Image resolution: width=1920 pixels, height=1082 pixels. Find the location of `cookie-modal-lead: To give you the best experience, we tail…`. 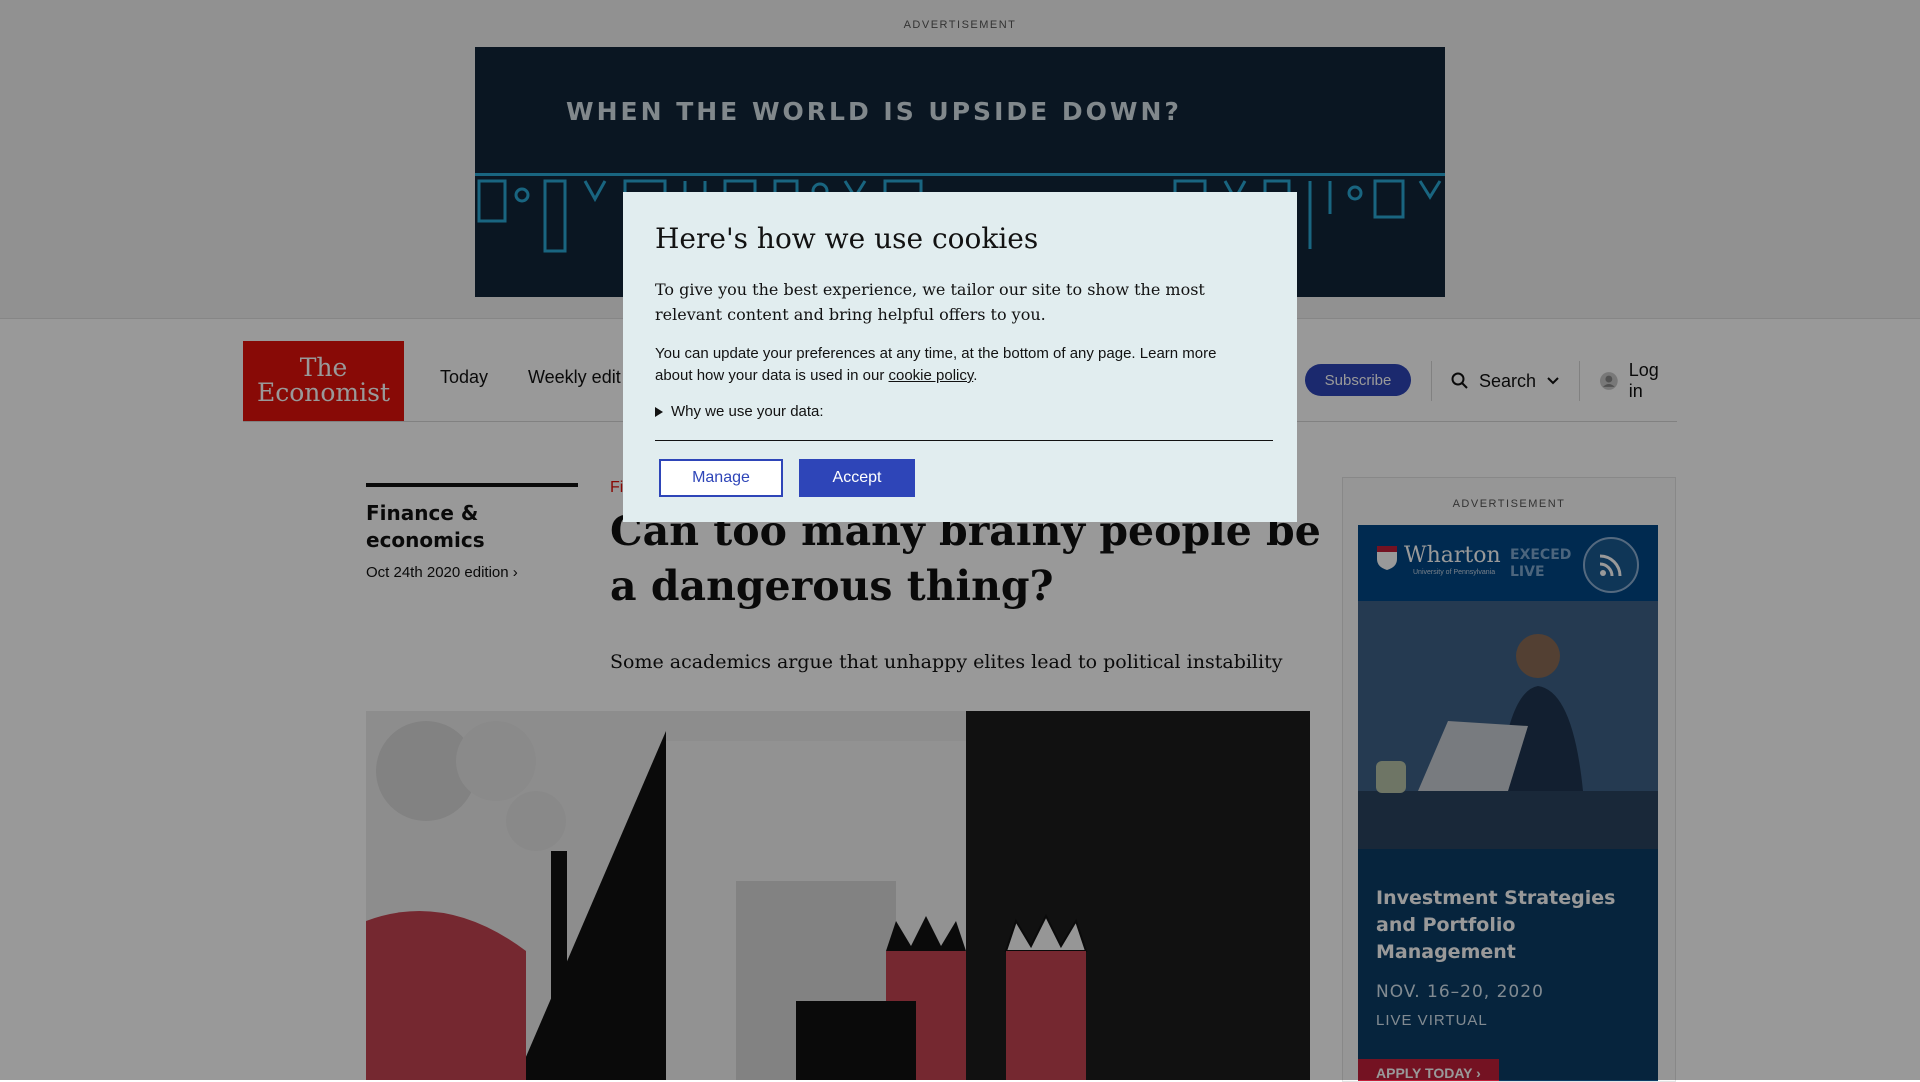

cookie-modal-lead: To give you the best experience, we tail… is located at coordinates (930, 302).